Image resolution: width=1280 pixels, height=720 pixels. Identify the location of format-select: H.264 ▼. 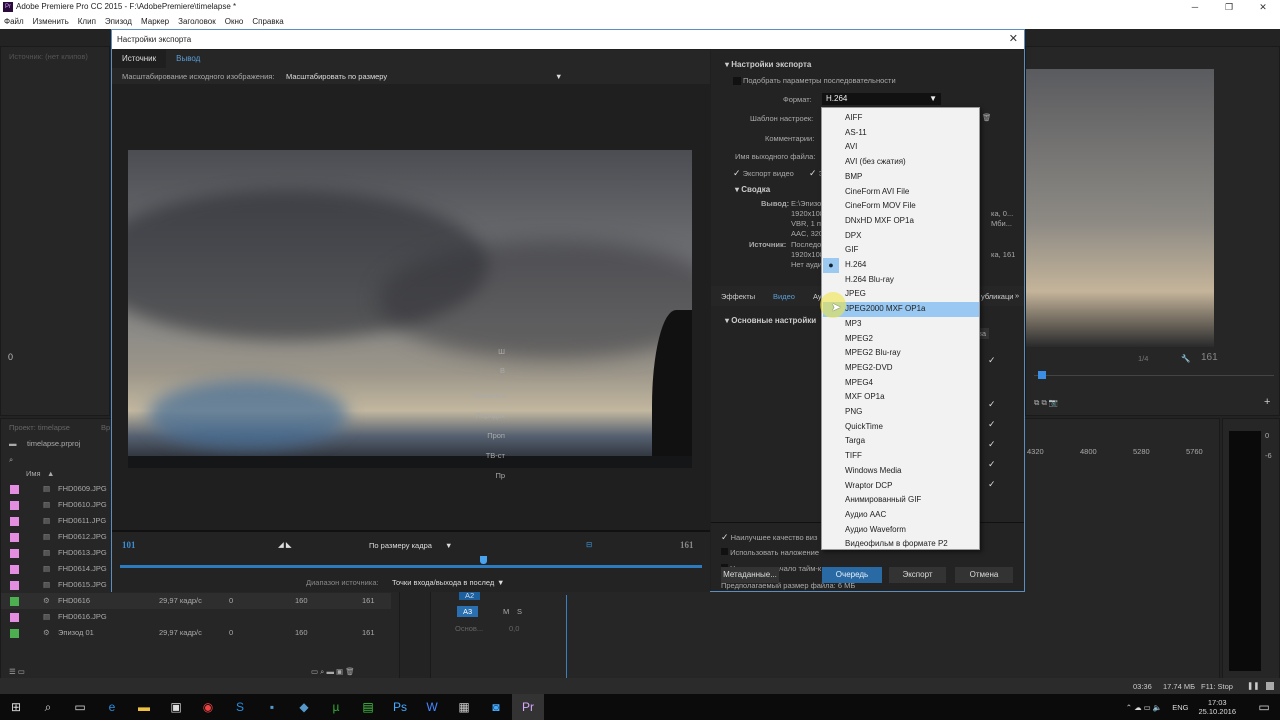
(881, 99).